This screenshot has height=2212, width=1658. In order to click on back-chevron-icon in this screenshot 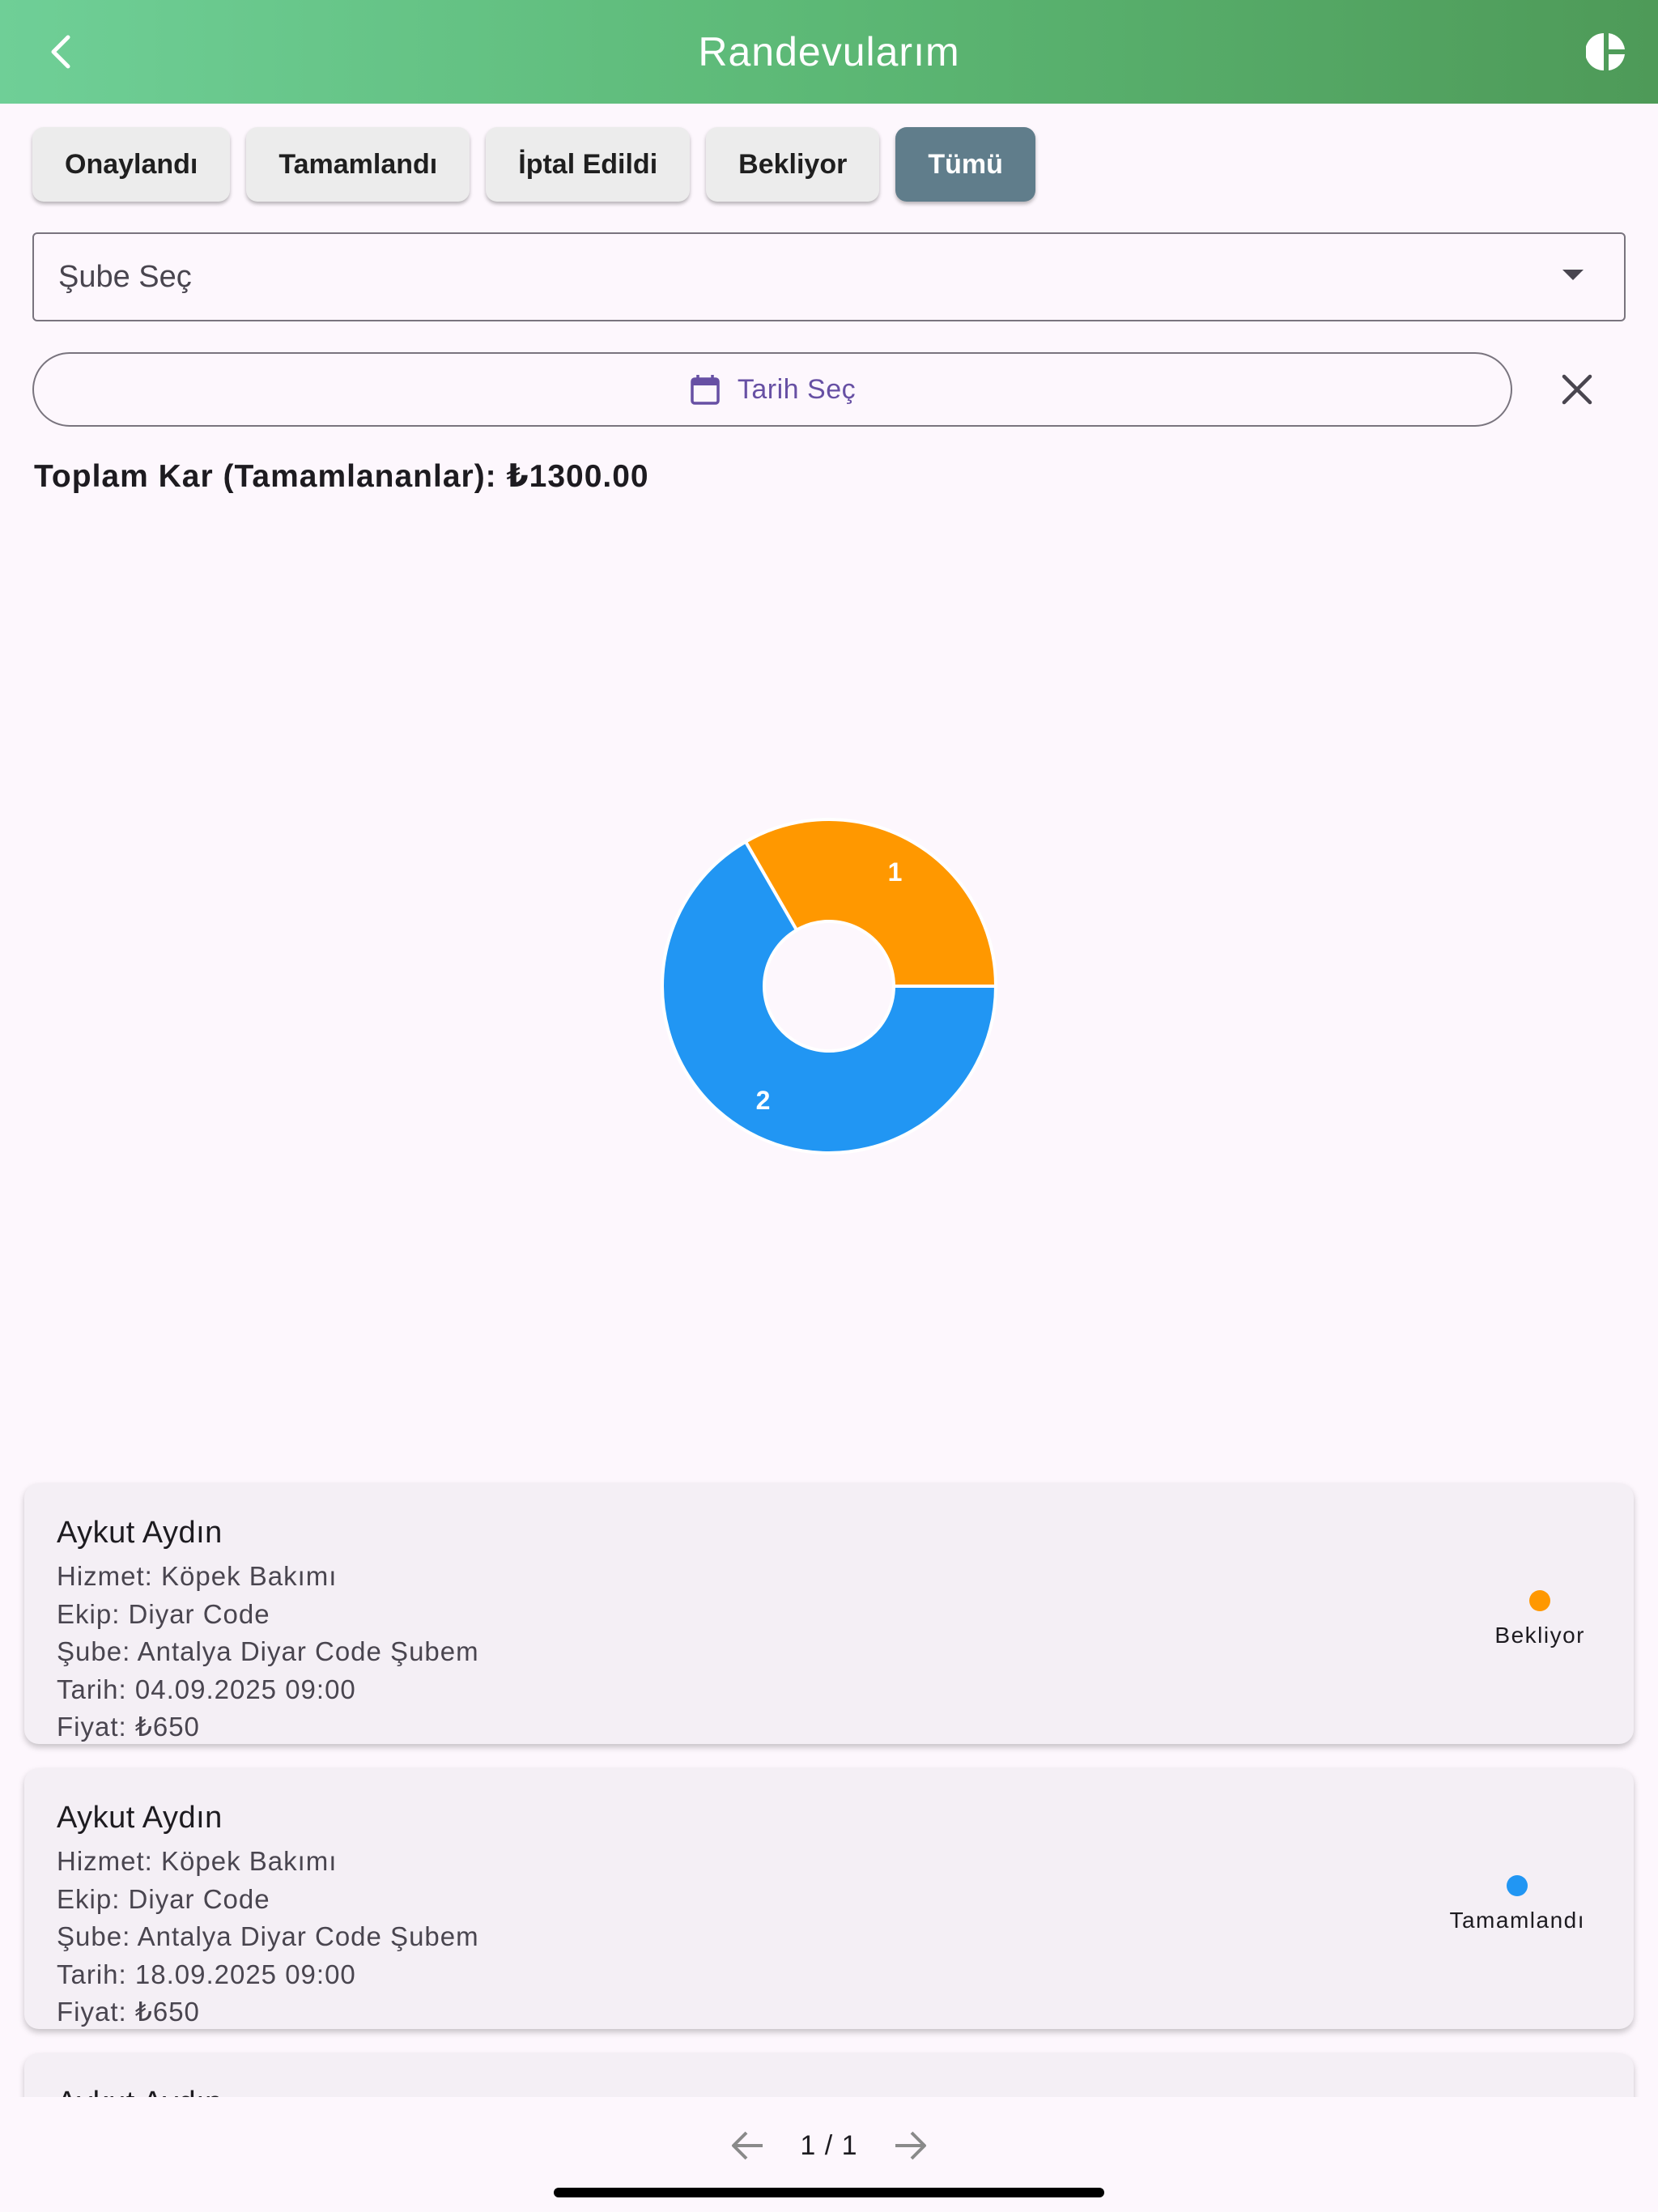, I will do `click(60, 52)`.